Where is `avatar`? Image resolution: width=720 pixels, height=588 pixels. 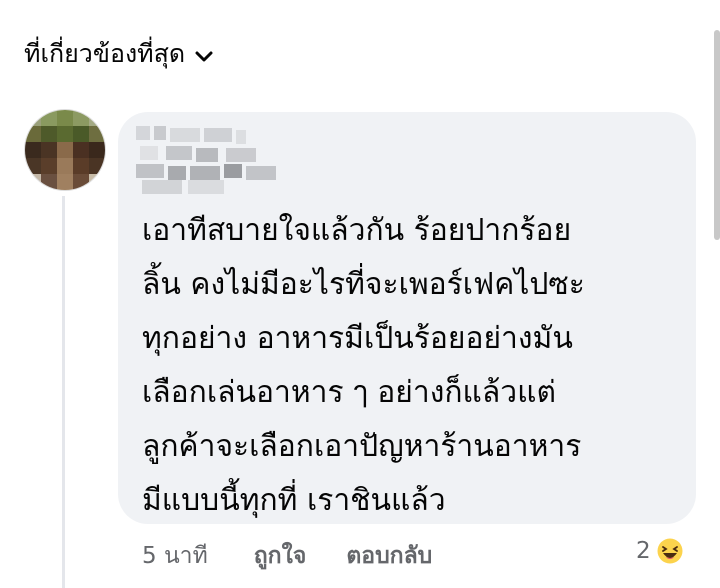 avatar is located at coordinates (65, 150).